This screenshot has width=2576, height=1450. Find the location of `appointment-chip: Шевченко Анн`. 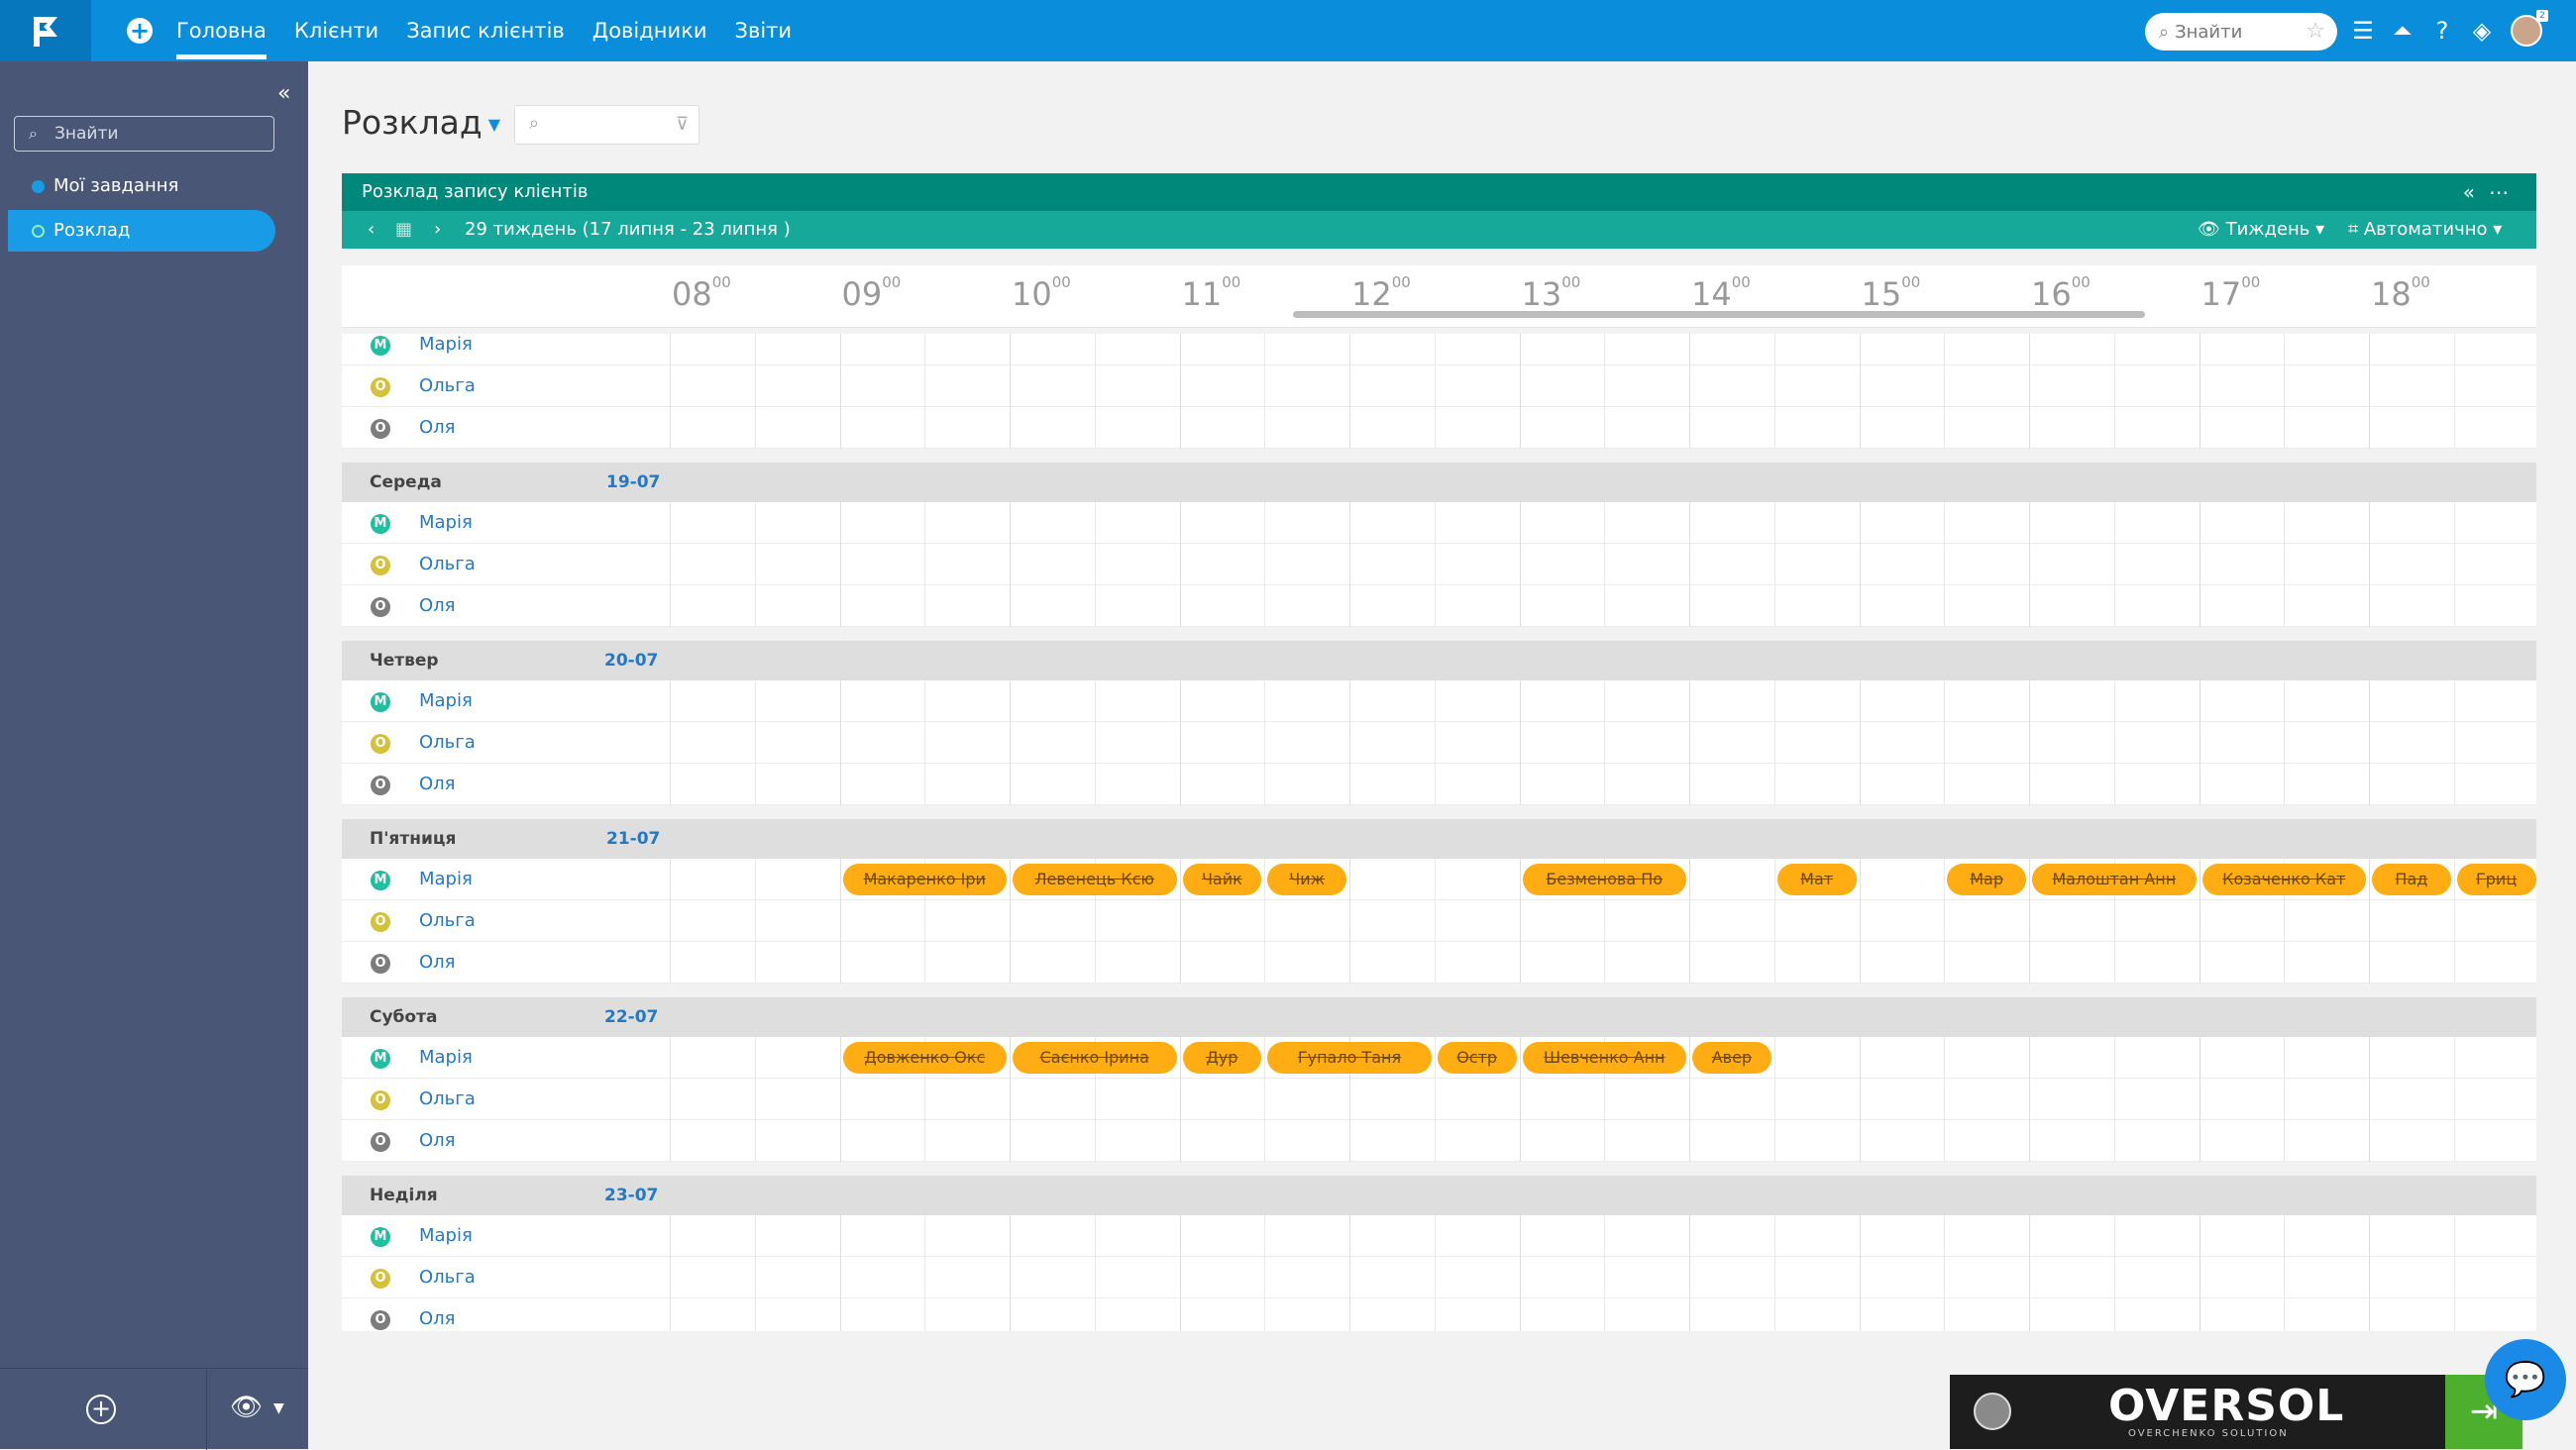

appointment-chip: Шевченко Анн is located at coordinates (1604, 1058).